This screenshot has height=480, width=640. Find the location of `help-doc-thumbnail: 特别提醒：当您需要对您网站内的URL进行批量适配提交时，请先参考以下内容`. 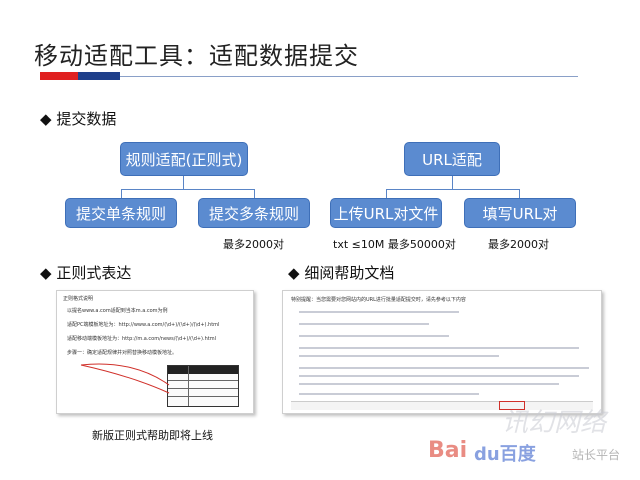

help-doc-thumbnail: 特别提醒：当您需要对您网站内的URL进行批量适配提交时，请先参考以下内容 is located at coordinates (442, 352).